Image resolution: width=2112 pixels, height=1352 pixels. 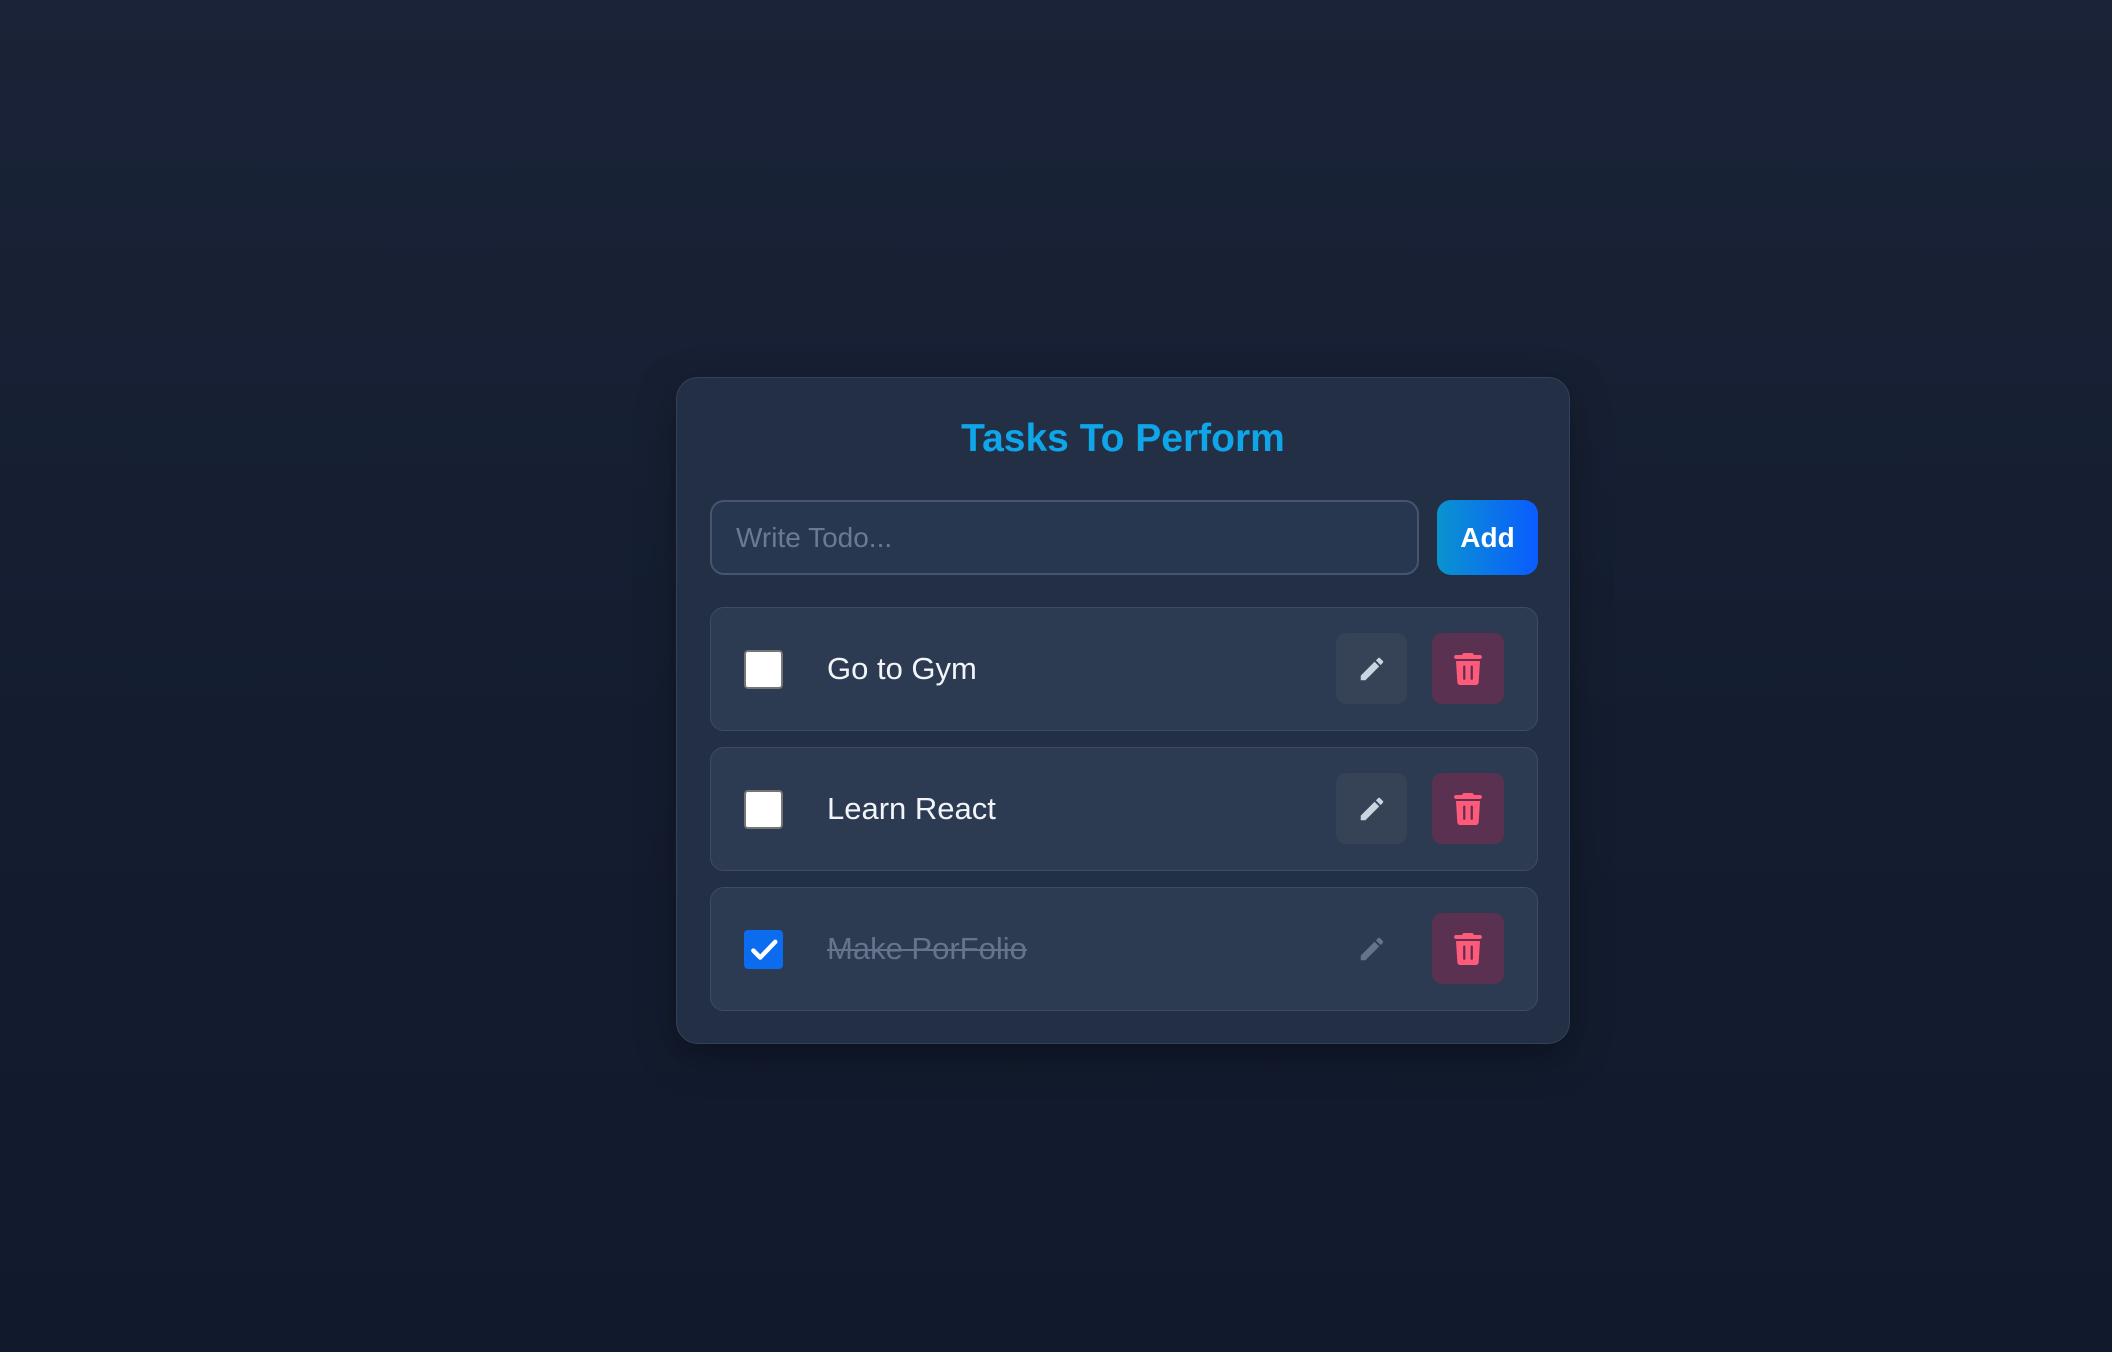 What do you see at coordinates (1123, 438) in the screenshot?
I see `page-title: Tasks To Perform` at bounding box center [1123, 438].